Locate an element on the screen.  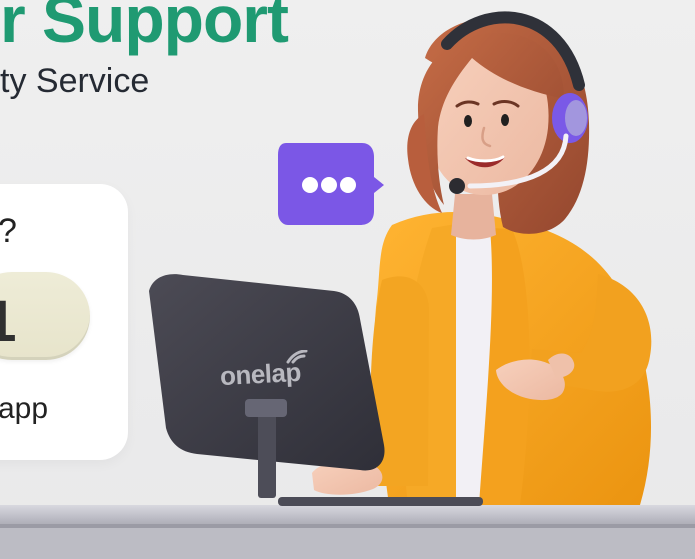
chat-bubble-icon is located at coordinates (331, 184).